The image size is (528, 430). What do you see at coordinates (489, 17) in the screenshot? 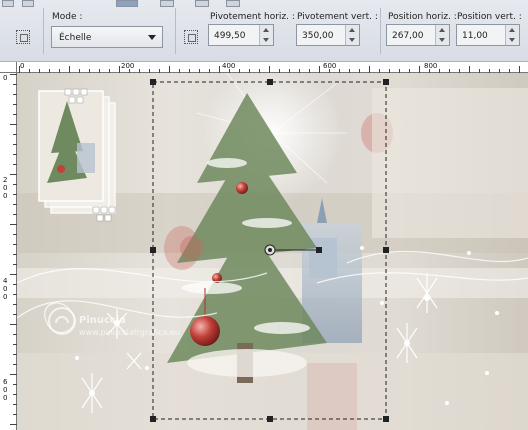
I see `pos-v-label: Position vert. :` at bounding box center [489, 17].